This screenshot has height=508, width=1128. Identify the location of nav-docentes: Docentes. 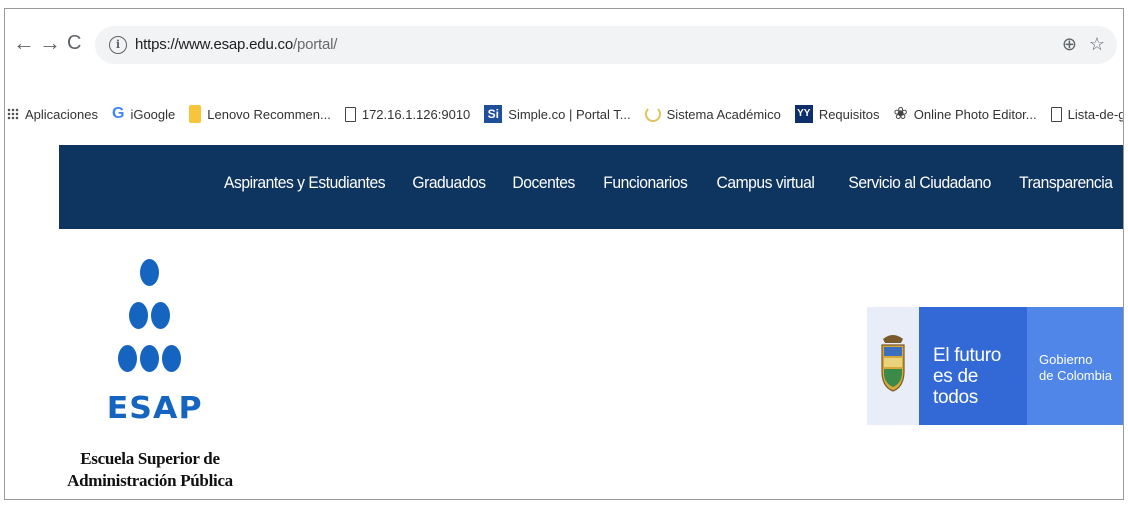
(543, 183).